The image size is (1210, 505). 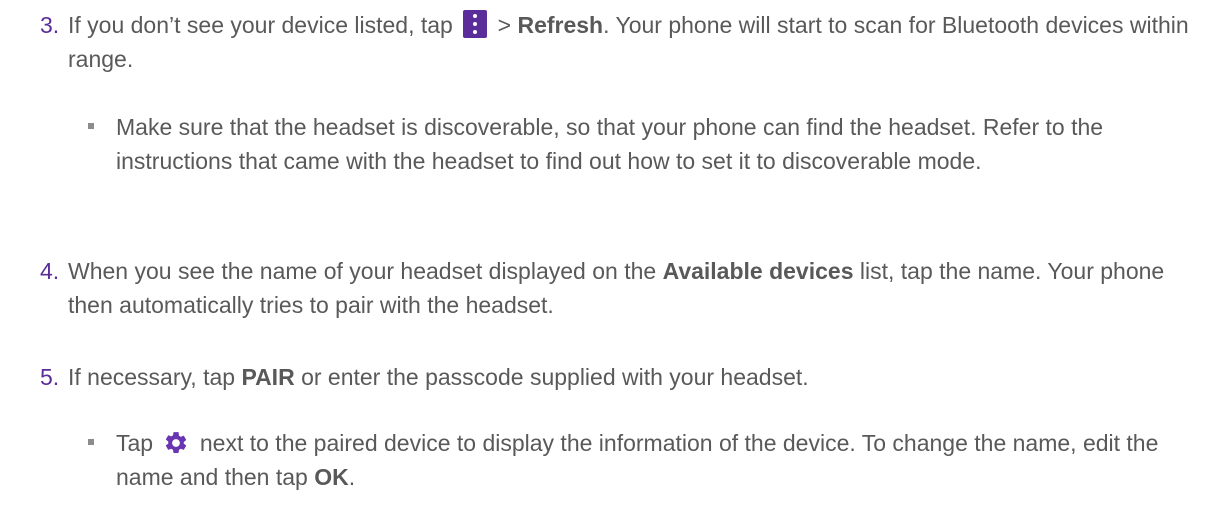 I want to click on bullet-text-part: Tap, so click(x=138, y=443).